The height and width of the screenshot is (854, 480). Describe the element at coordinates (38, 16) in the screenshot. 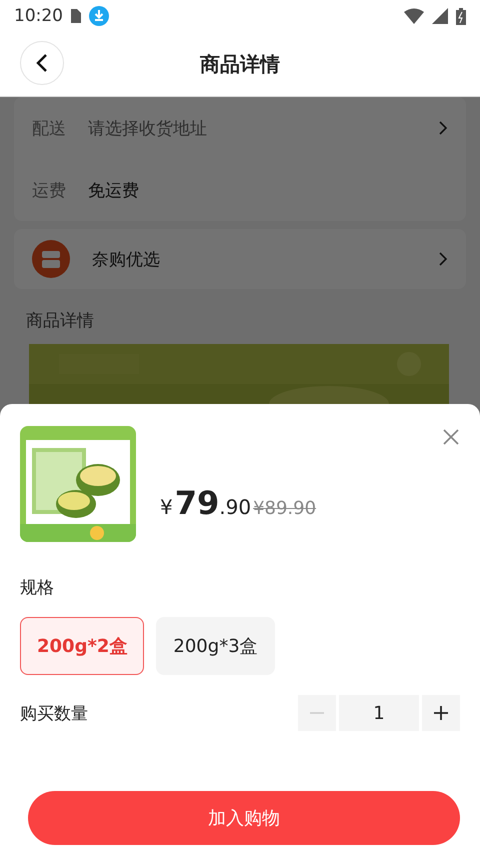

I see `status-time: 10:20` at that location.